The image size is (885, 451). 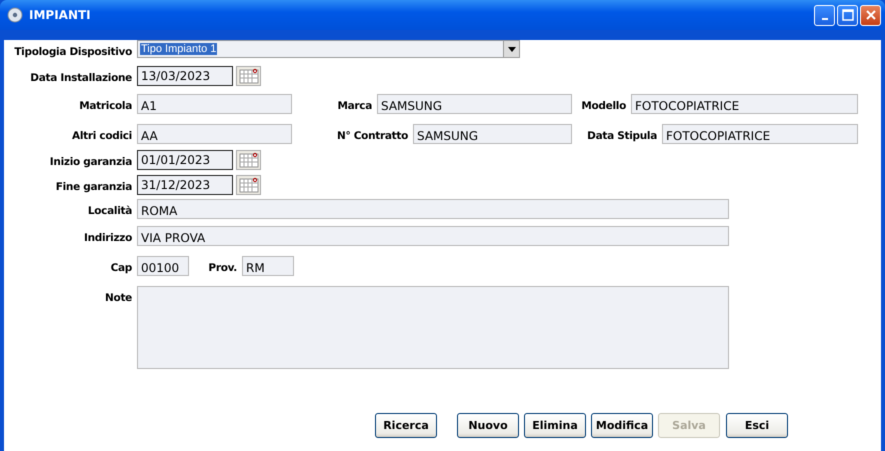 What do you see at coordinates (622, 425) in the screenshot?
I see `action-button: Modifica` at bounding box center [622, 425].